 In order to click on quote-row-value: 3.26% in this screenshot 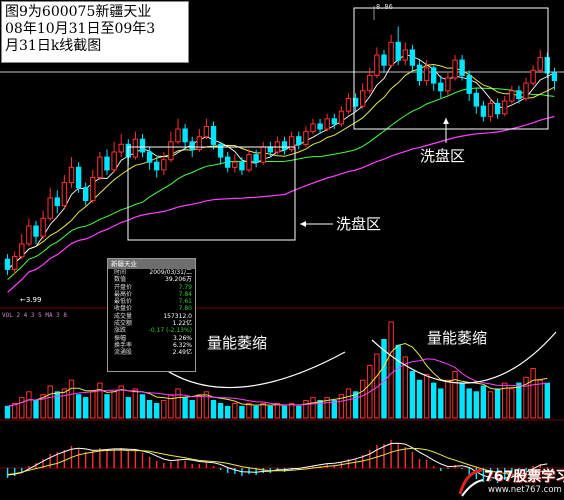, I will do `click(182, 338)`.